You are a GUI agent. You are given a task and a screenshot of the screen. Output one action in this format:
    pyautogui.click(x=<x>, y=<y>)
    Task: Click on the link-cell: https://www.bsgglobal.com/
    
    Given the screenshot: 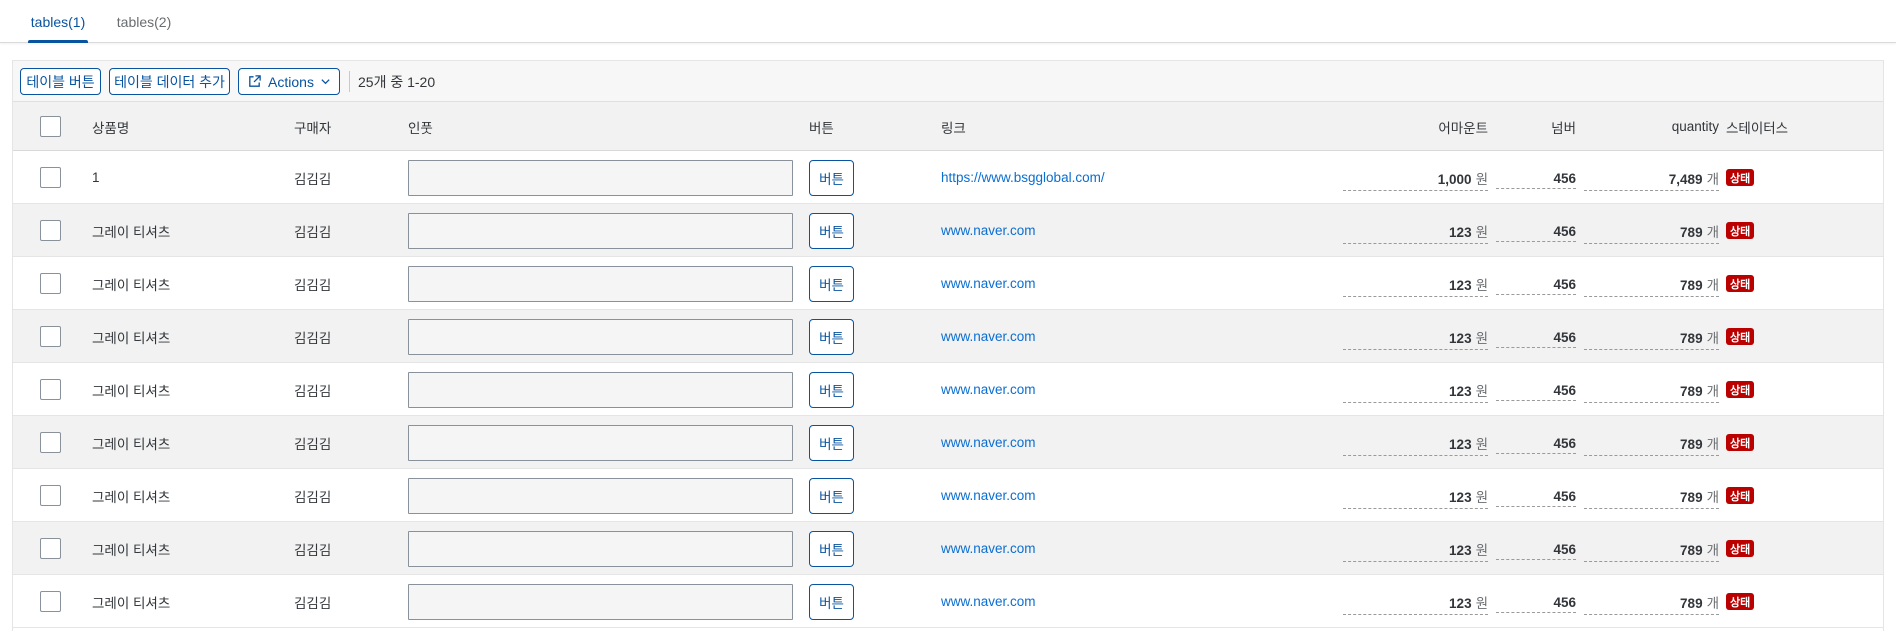 What is the action you would take?
    pyautogui.click(x=1023, y=177)
    